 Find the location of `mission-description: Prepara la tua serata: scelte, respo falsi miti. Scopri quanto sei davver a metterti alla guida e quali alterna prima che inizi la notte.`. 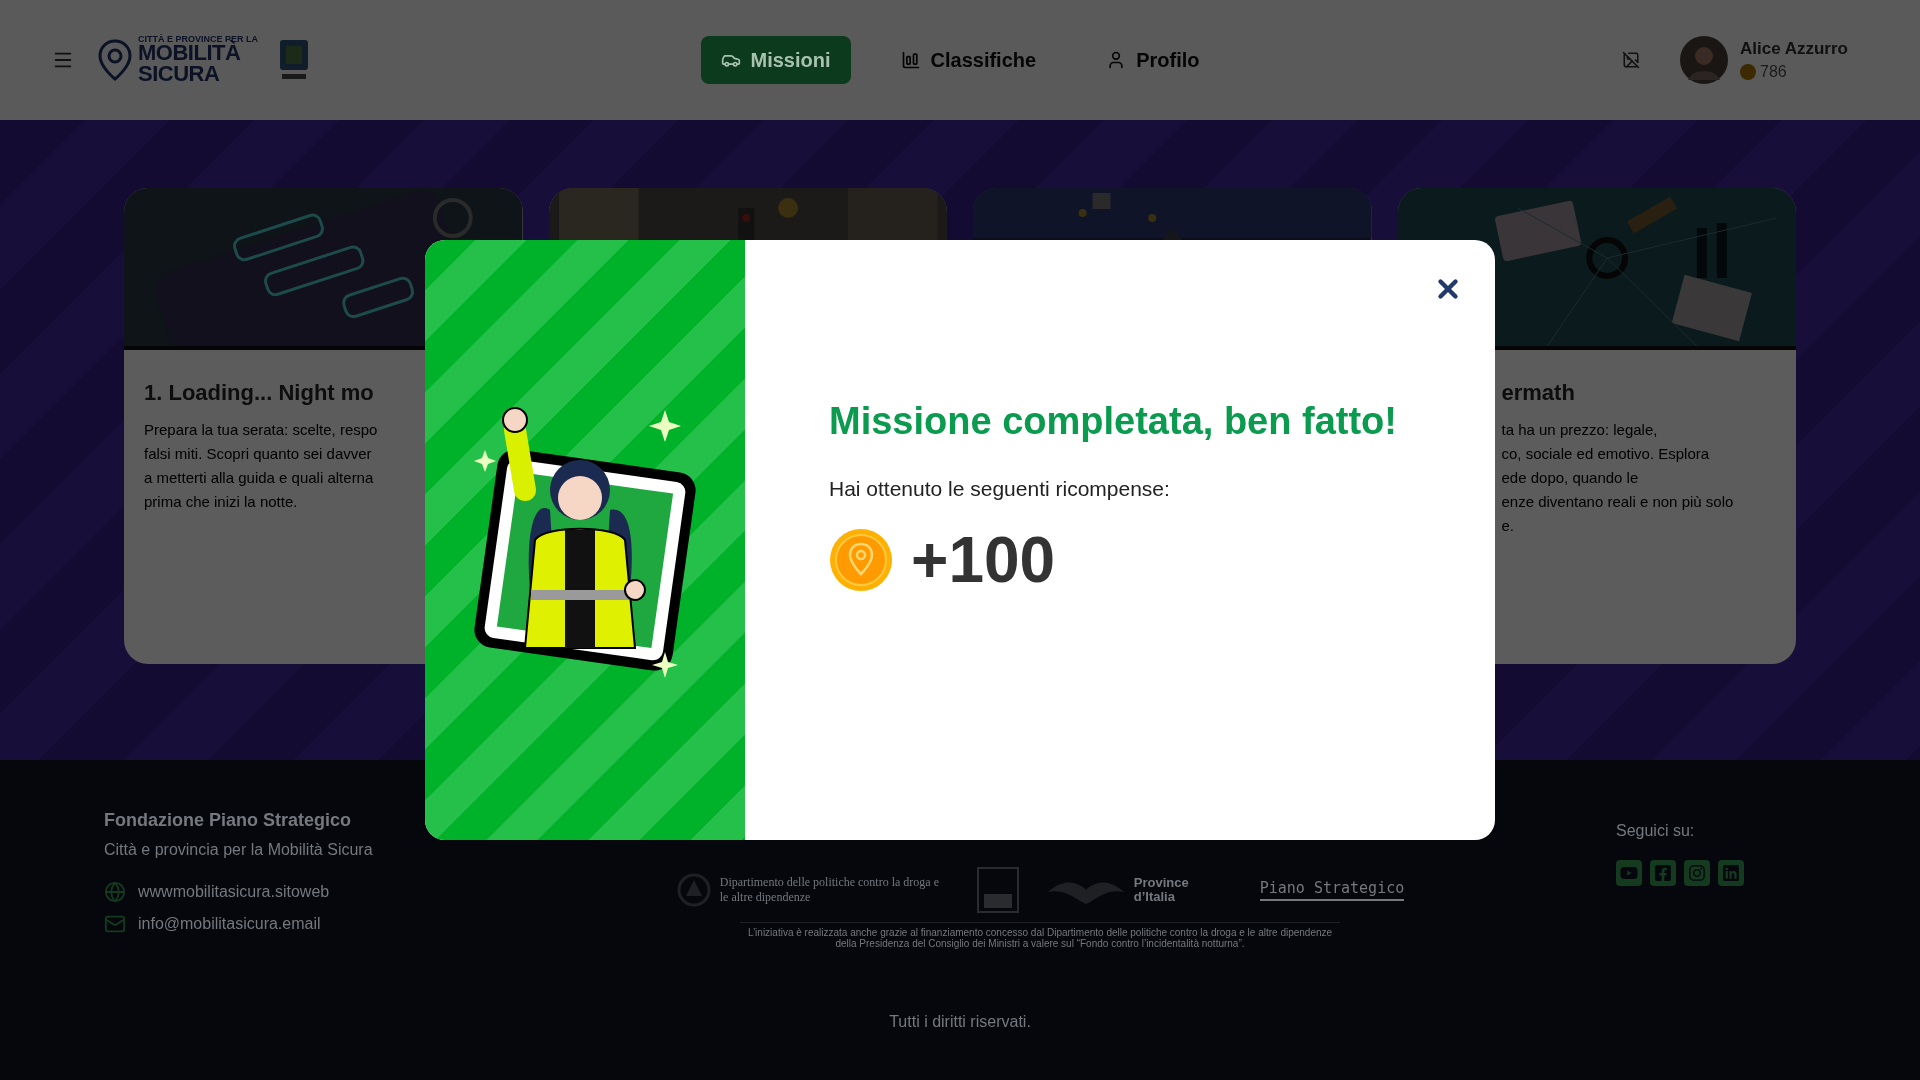

mission-description: Prepara la tua serata: scelte, respo falsi miti. Scopri quanto sei davver a metterti alla guida e quali alterna prima che inizi la notte. is located at coordinates (261, 466).